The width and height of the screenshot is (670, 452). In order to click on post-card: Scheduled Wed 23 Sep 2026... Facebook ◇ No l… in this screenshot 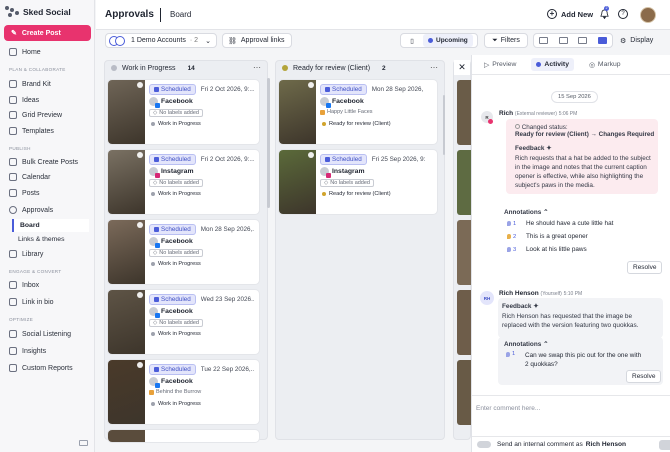, I will do `click(183, 322)`.